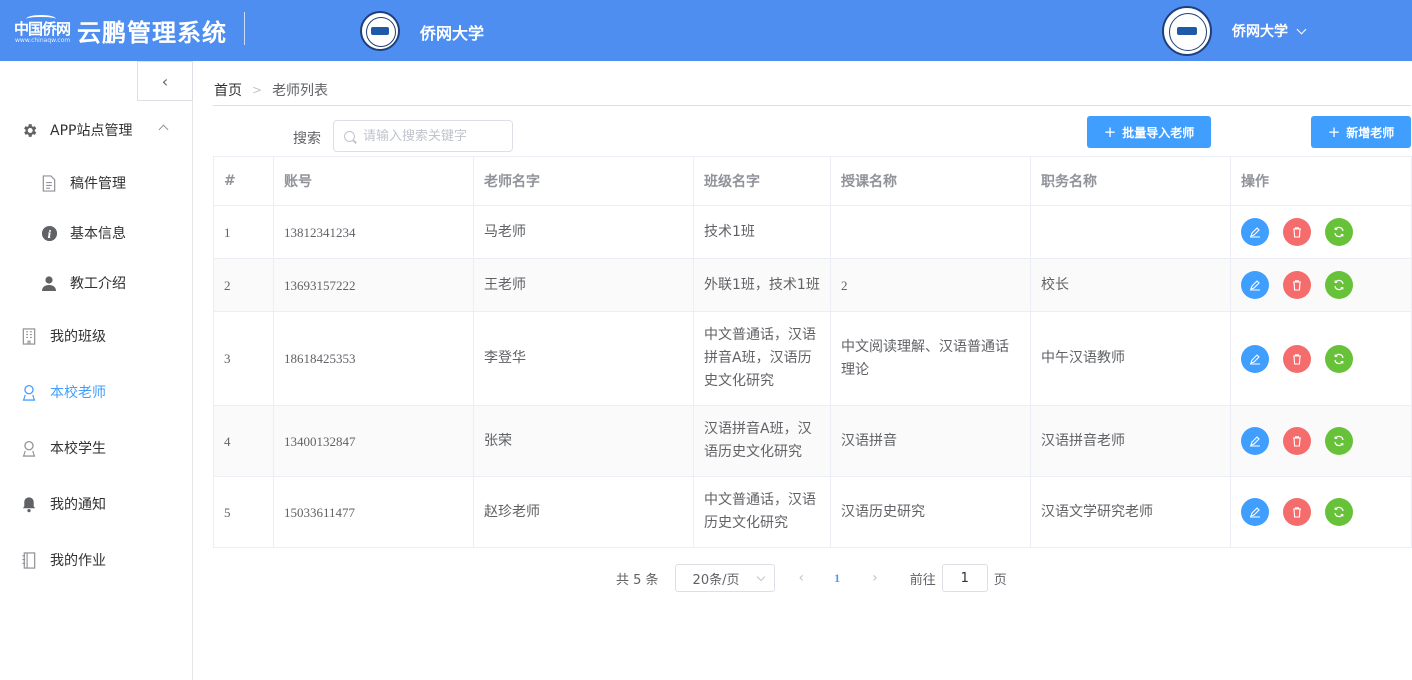 This screenshot has width=1412, height=680. I want to click on column-header-teacher-name: 老师名字, so click(583, 181).